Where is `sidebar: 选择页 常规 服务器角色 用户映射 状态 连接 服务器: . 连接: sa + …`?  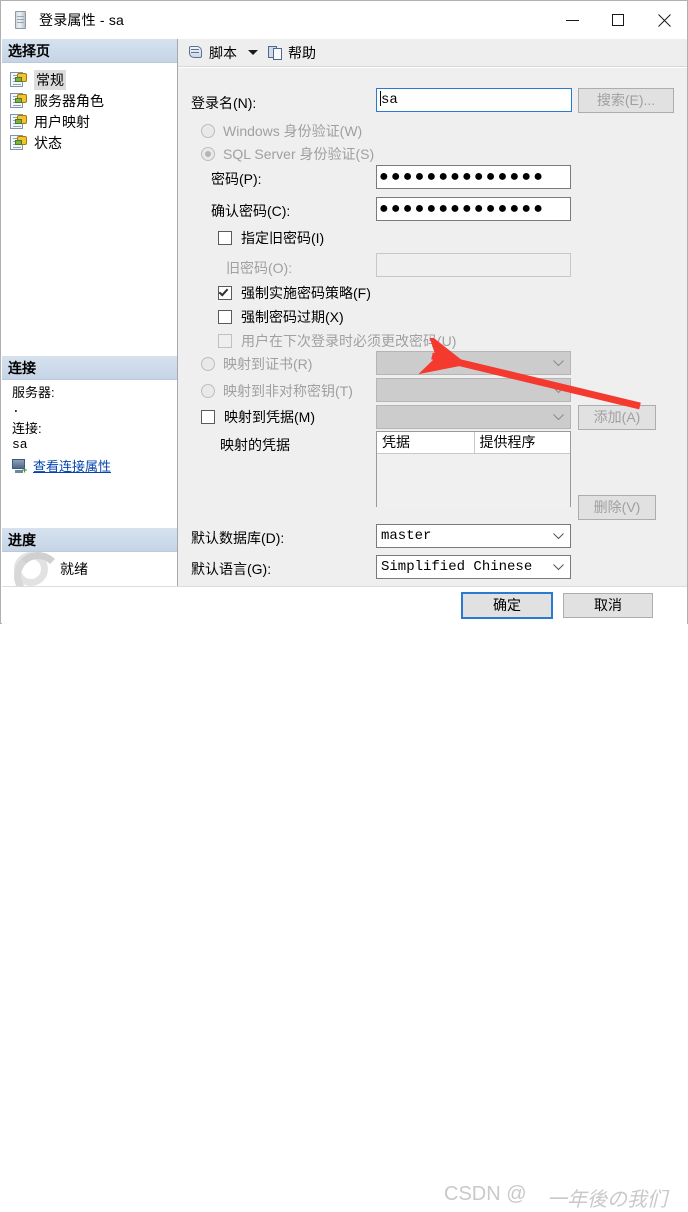
sidebar: 选择页 常规 服务器角色 用户映射 状态 连接 服务器: . 连接: sa + … is located at coordinates (90, 319).